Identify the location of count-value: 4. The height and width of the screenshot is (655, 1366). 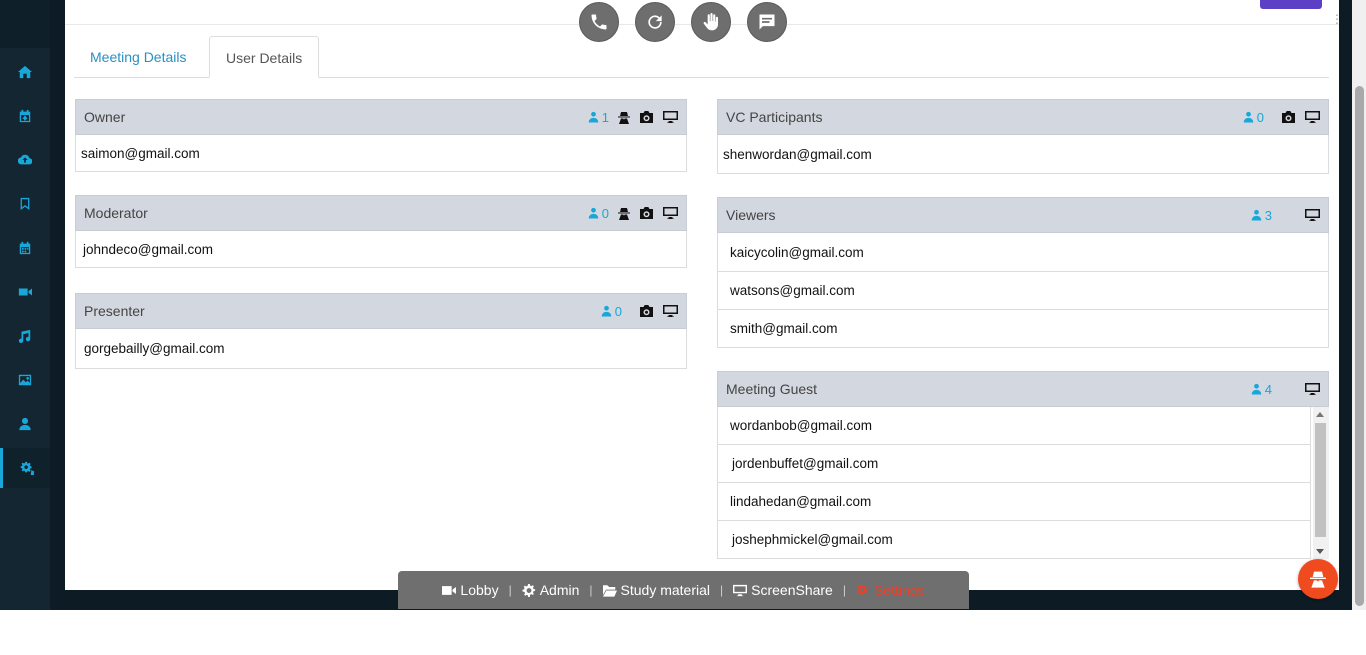
(1268, 389).